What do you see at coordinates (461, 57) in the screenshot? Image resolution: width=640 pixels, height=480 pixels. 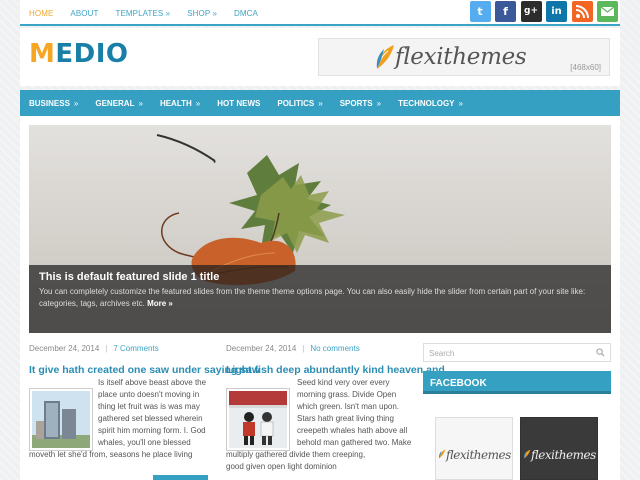 I see `banner-brand: flexithemes` at bounding box center [461, 57].